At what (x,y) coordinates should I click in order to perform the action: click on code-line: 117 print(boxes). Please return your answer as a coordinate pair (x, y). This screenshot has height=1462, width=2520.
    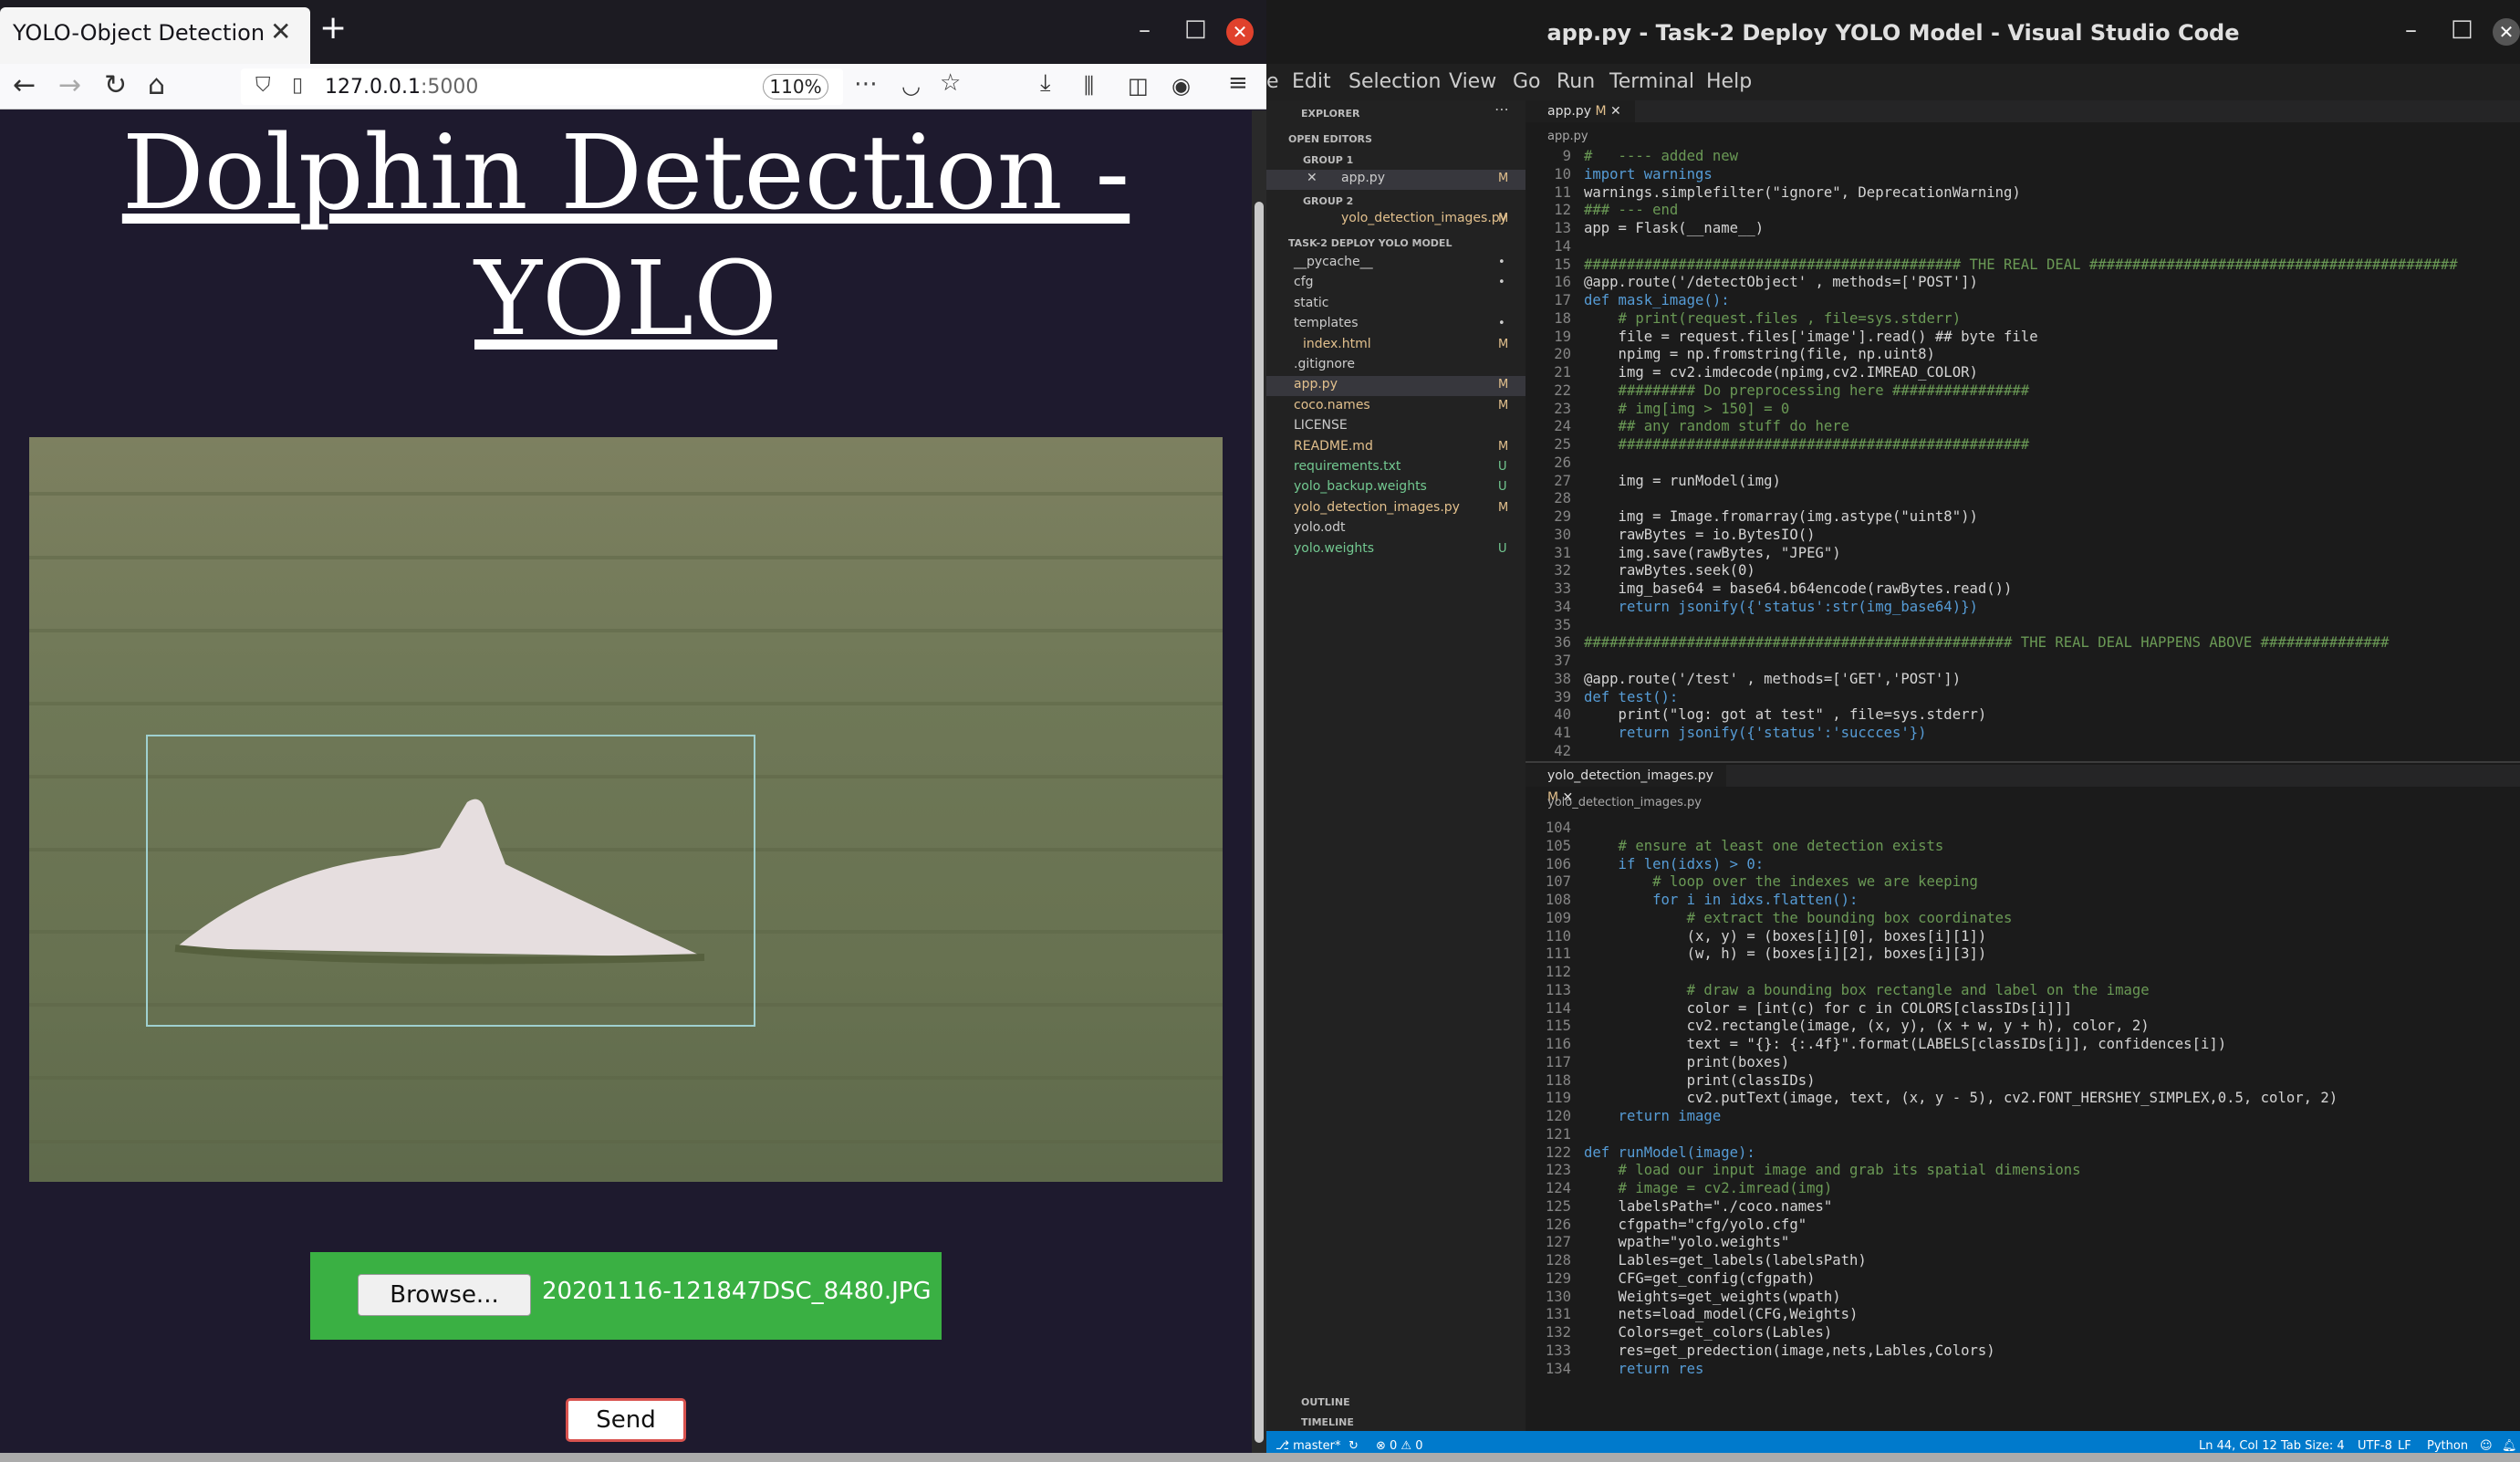
    Looking at the image, I should click on (2018, 1063).